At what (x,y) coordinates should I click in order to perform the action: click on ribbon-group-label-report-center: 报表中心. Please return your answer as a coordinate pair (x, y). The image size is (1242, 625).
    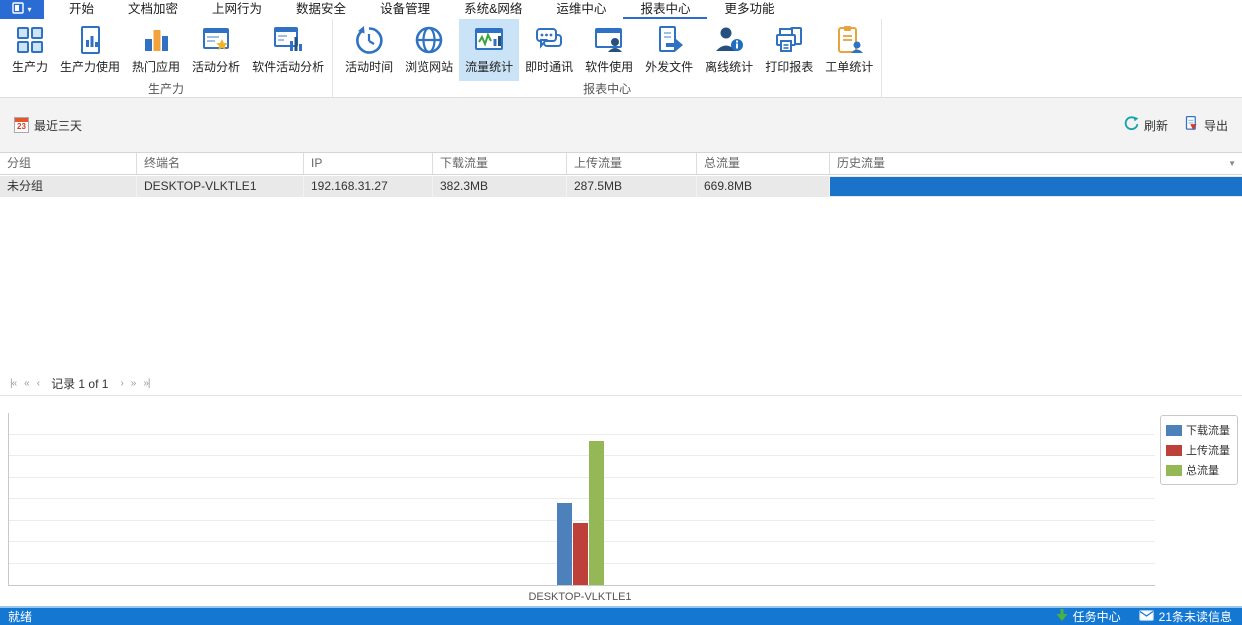
    Looking at the image, I should click on (607, 89).